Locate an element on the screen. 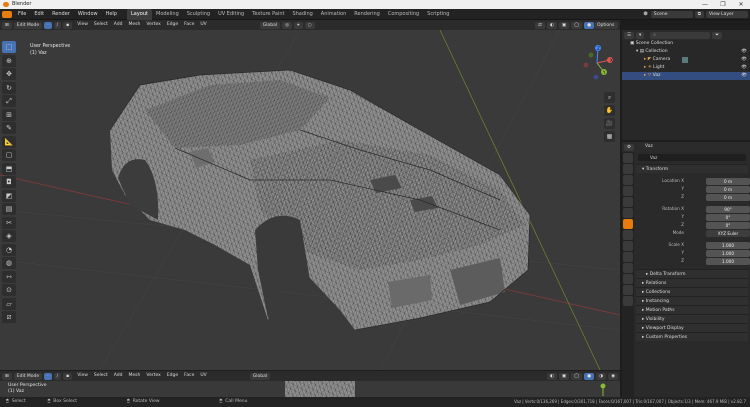 This screenshot has width=750, height=407. world-tab-icon is located at coordinates (628, 213).